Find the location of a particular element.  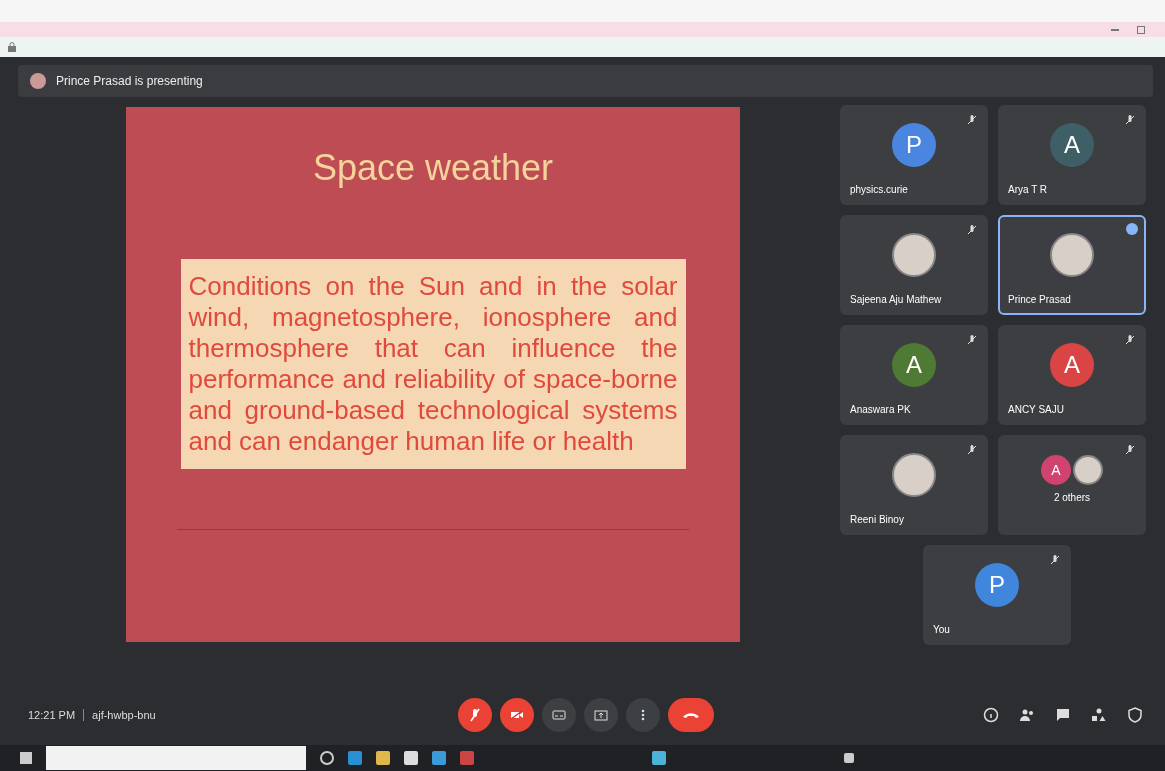

microphone-button is located at coordinates (475, 715).